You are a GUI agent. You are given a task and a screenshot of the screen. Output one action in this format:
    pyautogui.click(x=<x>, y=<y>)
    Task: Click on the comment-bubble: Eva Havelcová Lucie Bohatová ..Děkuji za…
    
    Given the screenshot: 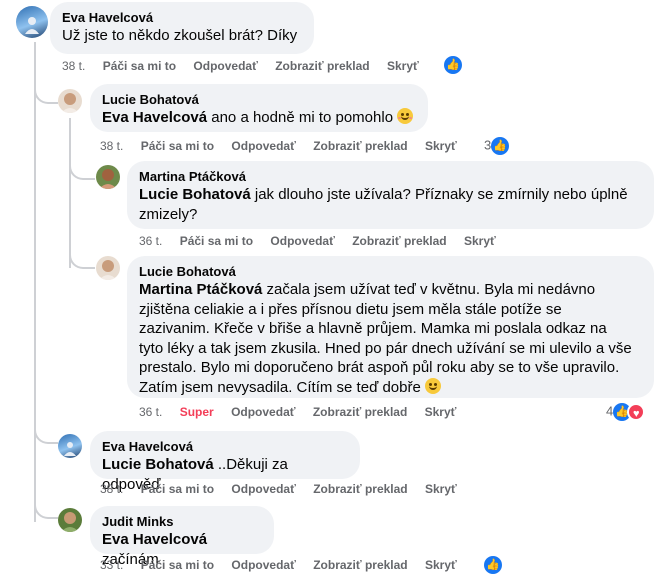 What is the action you would take?
    pyautogui.click(x=225, y=462)
    